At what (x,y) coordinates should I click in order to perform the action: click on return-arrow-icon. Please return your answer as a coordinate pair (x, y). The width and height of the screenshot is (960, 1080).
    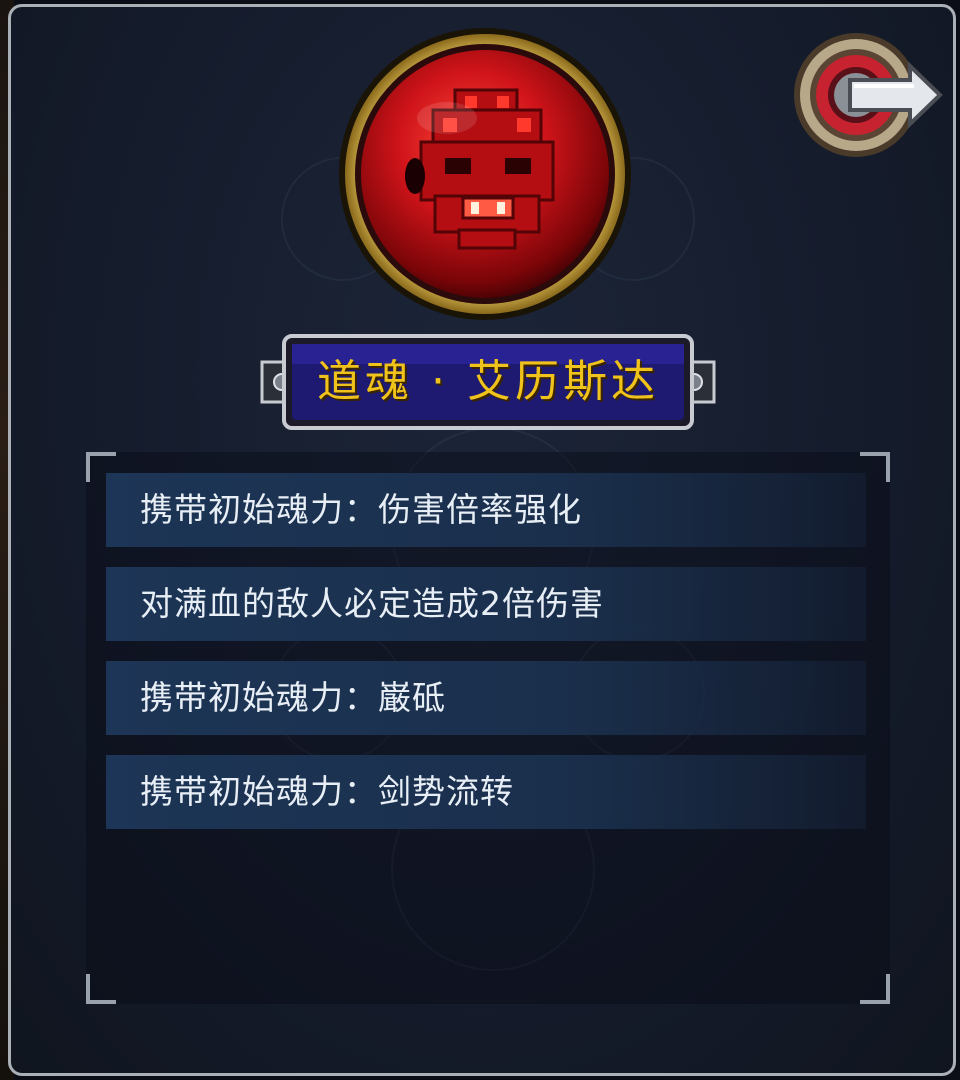
    Looking at the image, I should click on (868, 95).